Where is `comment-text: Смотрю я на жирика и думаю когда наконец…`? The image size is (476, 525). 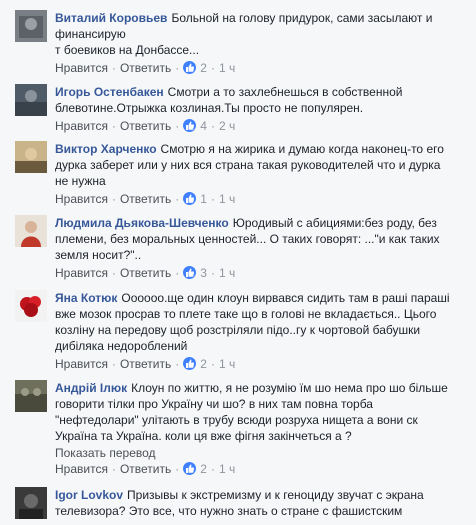
comment-text: Смотрю я на жирика и думаю когда наконец… is located at coordinates (302, 149).